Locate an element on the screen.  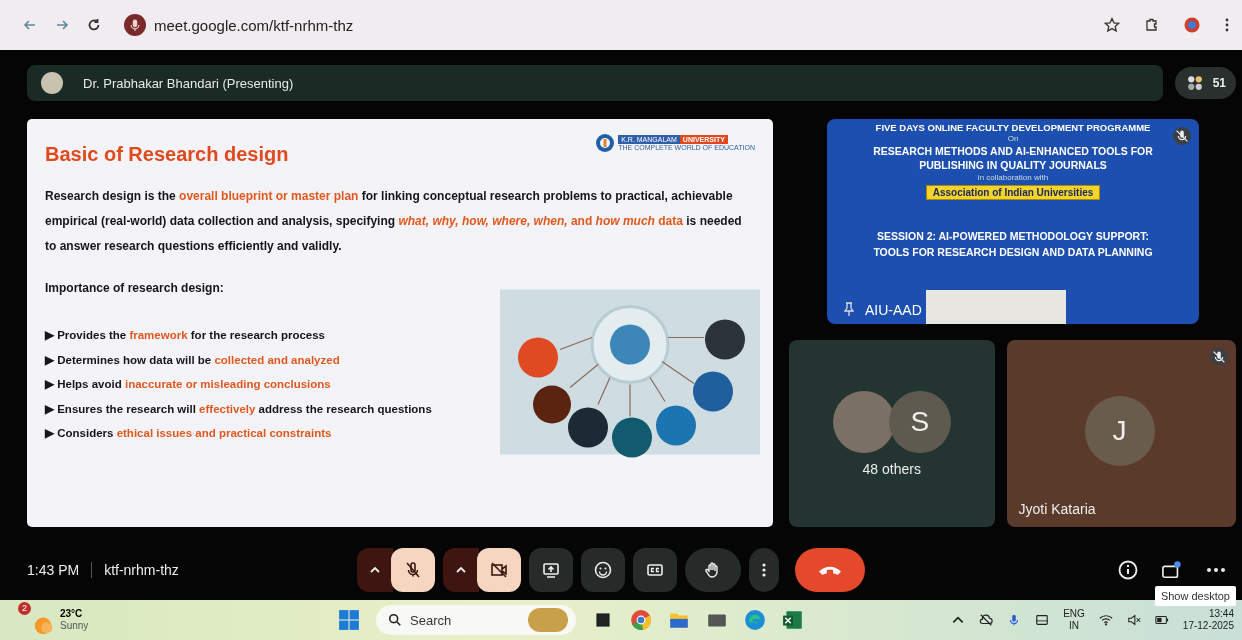
banner-heading: FIVE DAYS ONLINE FACULTY DEVELOPMENT PROGRAMME is located at coordinates (1013, 127).